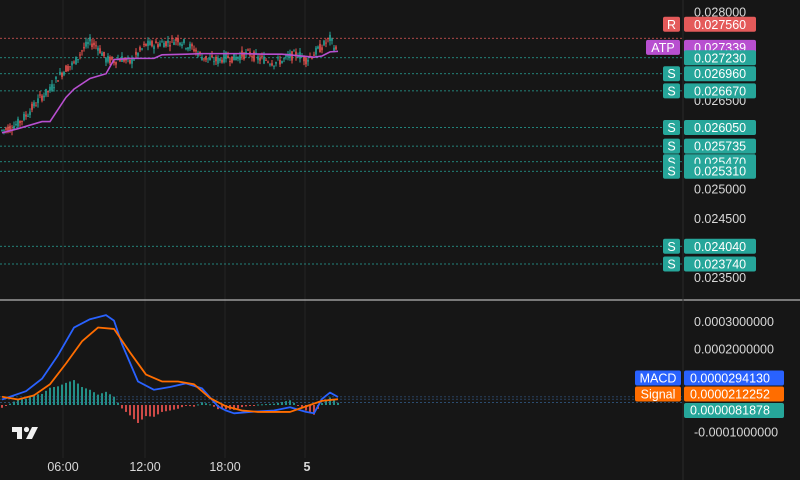 Image resolution: width=800 pixels, height=480 pixels. I want to click on support-tag-value: 0.024040, so click(720, 247).